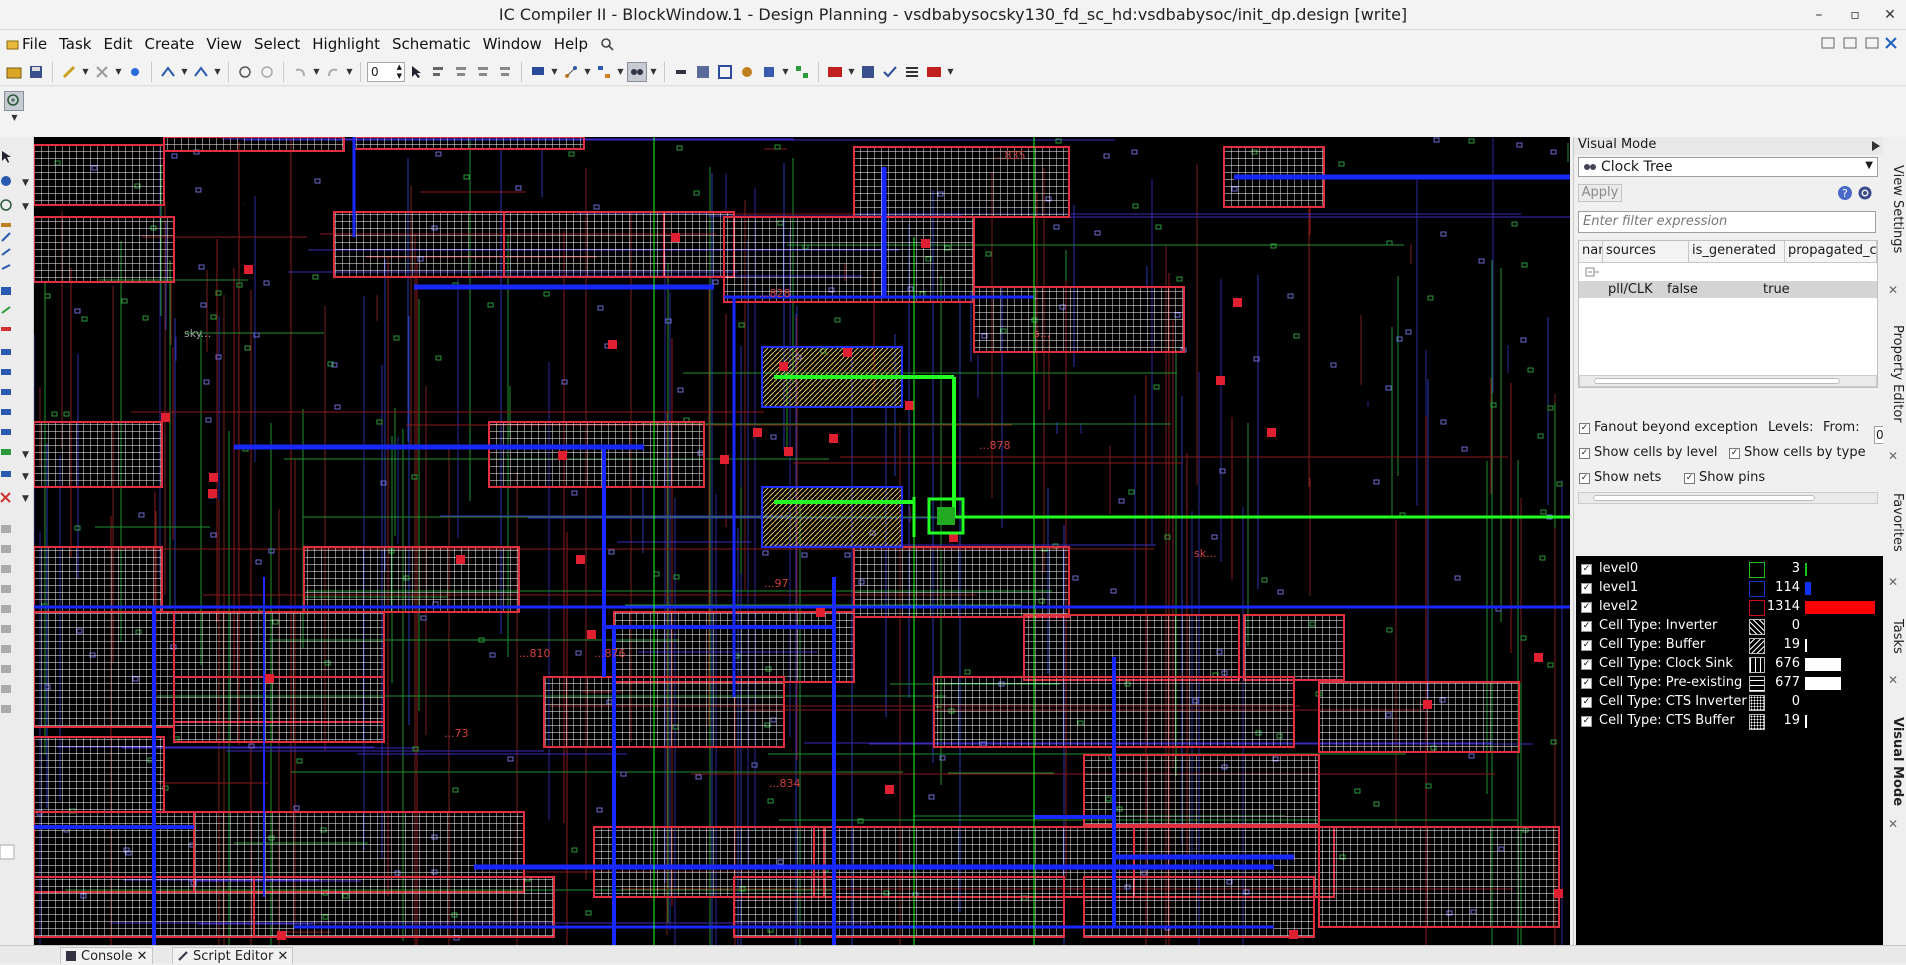 The width and height of the screenshot is (1906, 965). I want to click on route-icon, so click(168, 72).